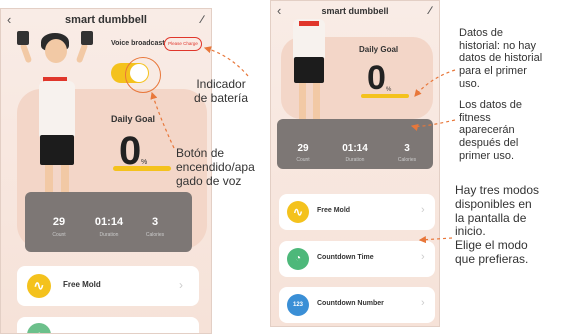 The width and height of the screenshot is (587, 334). What do you see at coordinates (162, 120) in the screenshot?
I see `arrow-voice-switch` at bounding box center [162, 120].